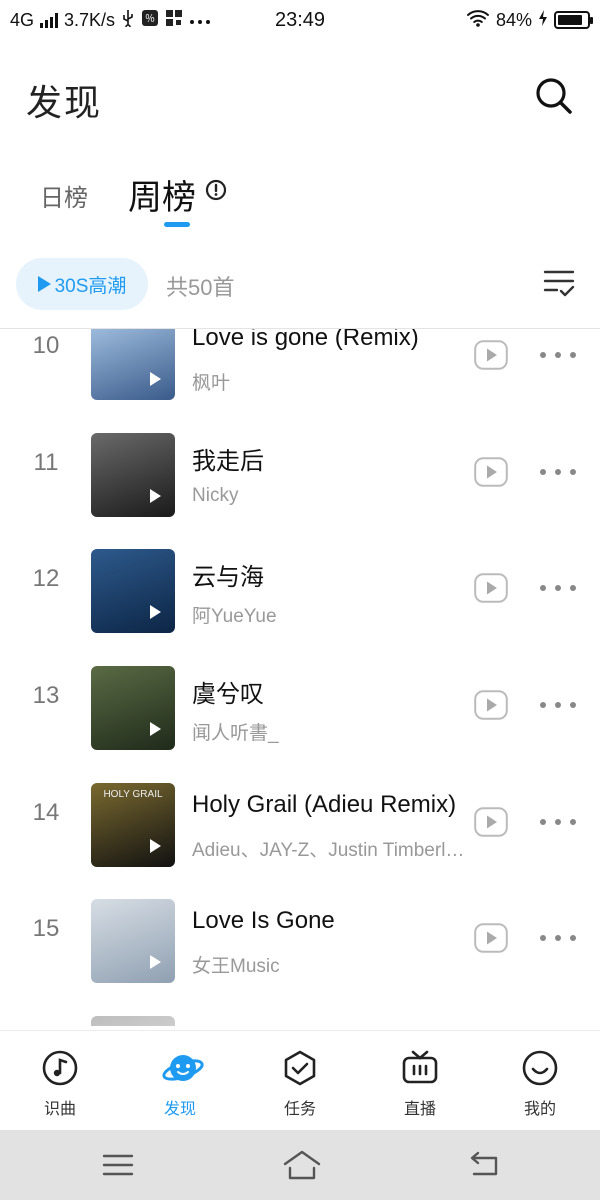 The width and height of the screenshot is (600, 1200). Describe the element at coordinates (300, 461) in the screenshot. I see `song-row: 11 我走后 Nicky` at that location.